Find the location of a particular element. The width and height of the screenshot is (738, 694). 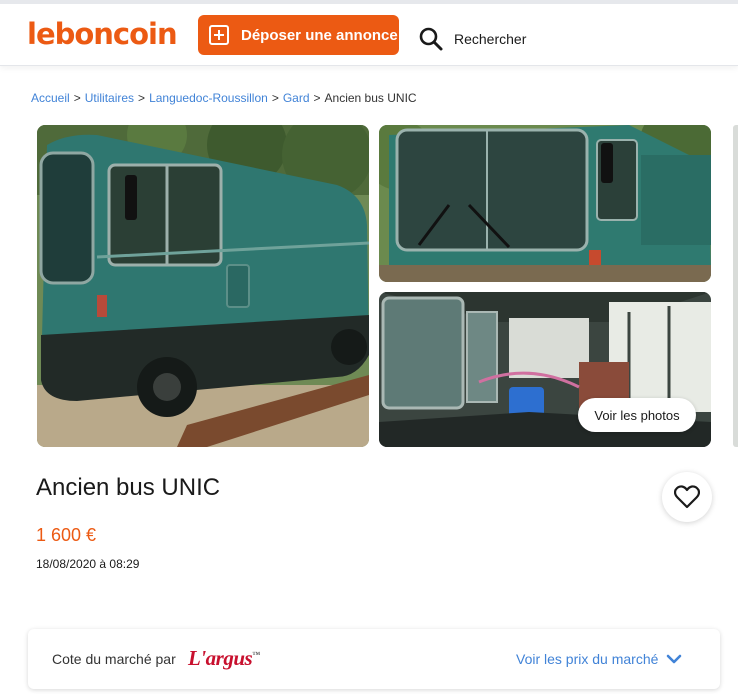

breadcrumb-accueil: Accueil is located at coordinates (50, 98).